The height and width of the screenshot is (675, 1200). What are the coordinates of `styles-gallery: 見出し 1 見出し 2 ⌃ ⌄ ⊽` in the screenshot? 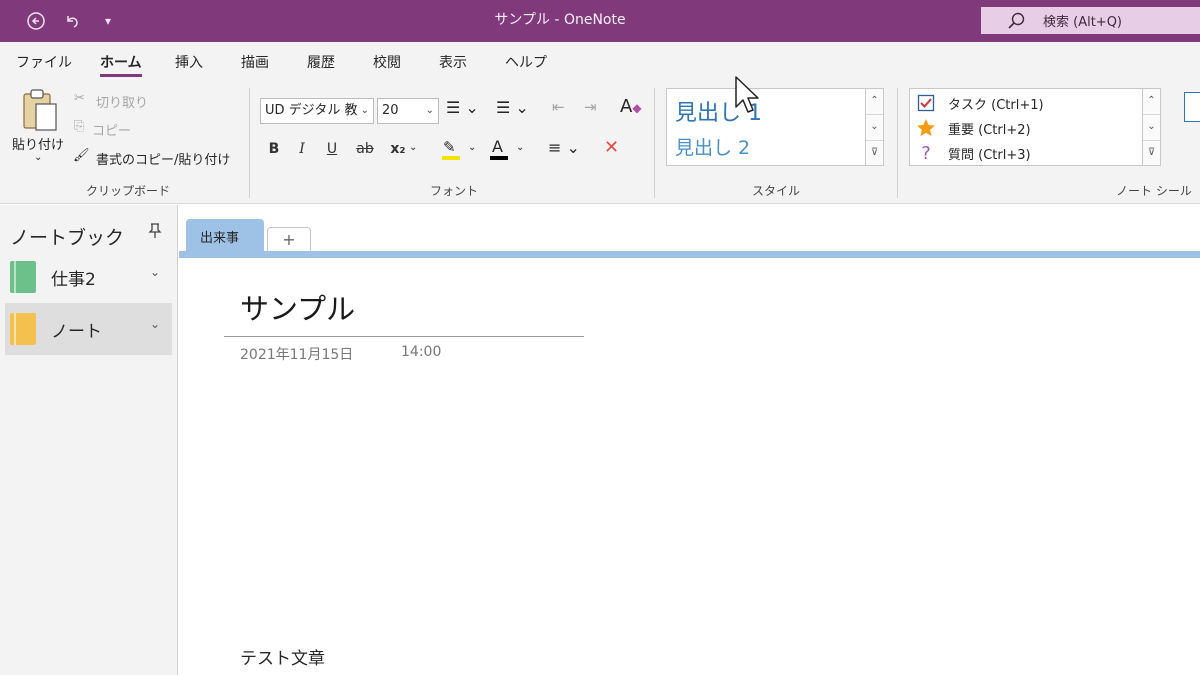 It's located at (775, 127).